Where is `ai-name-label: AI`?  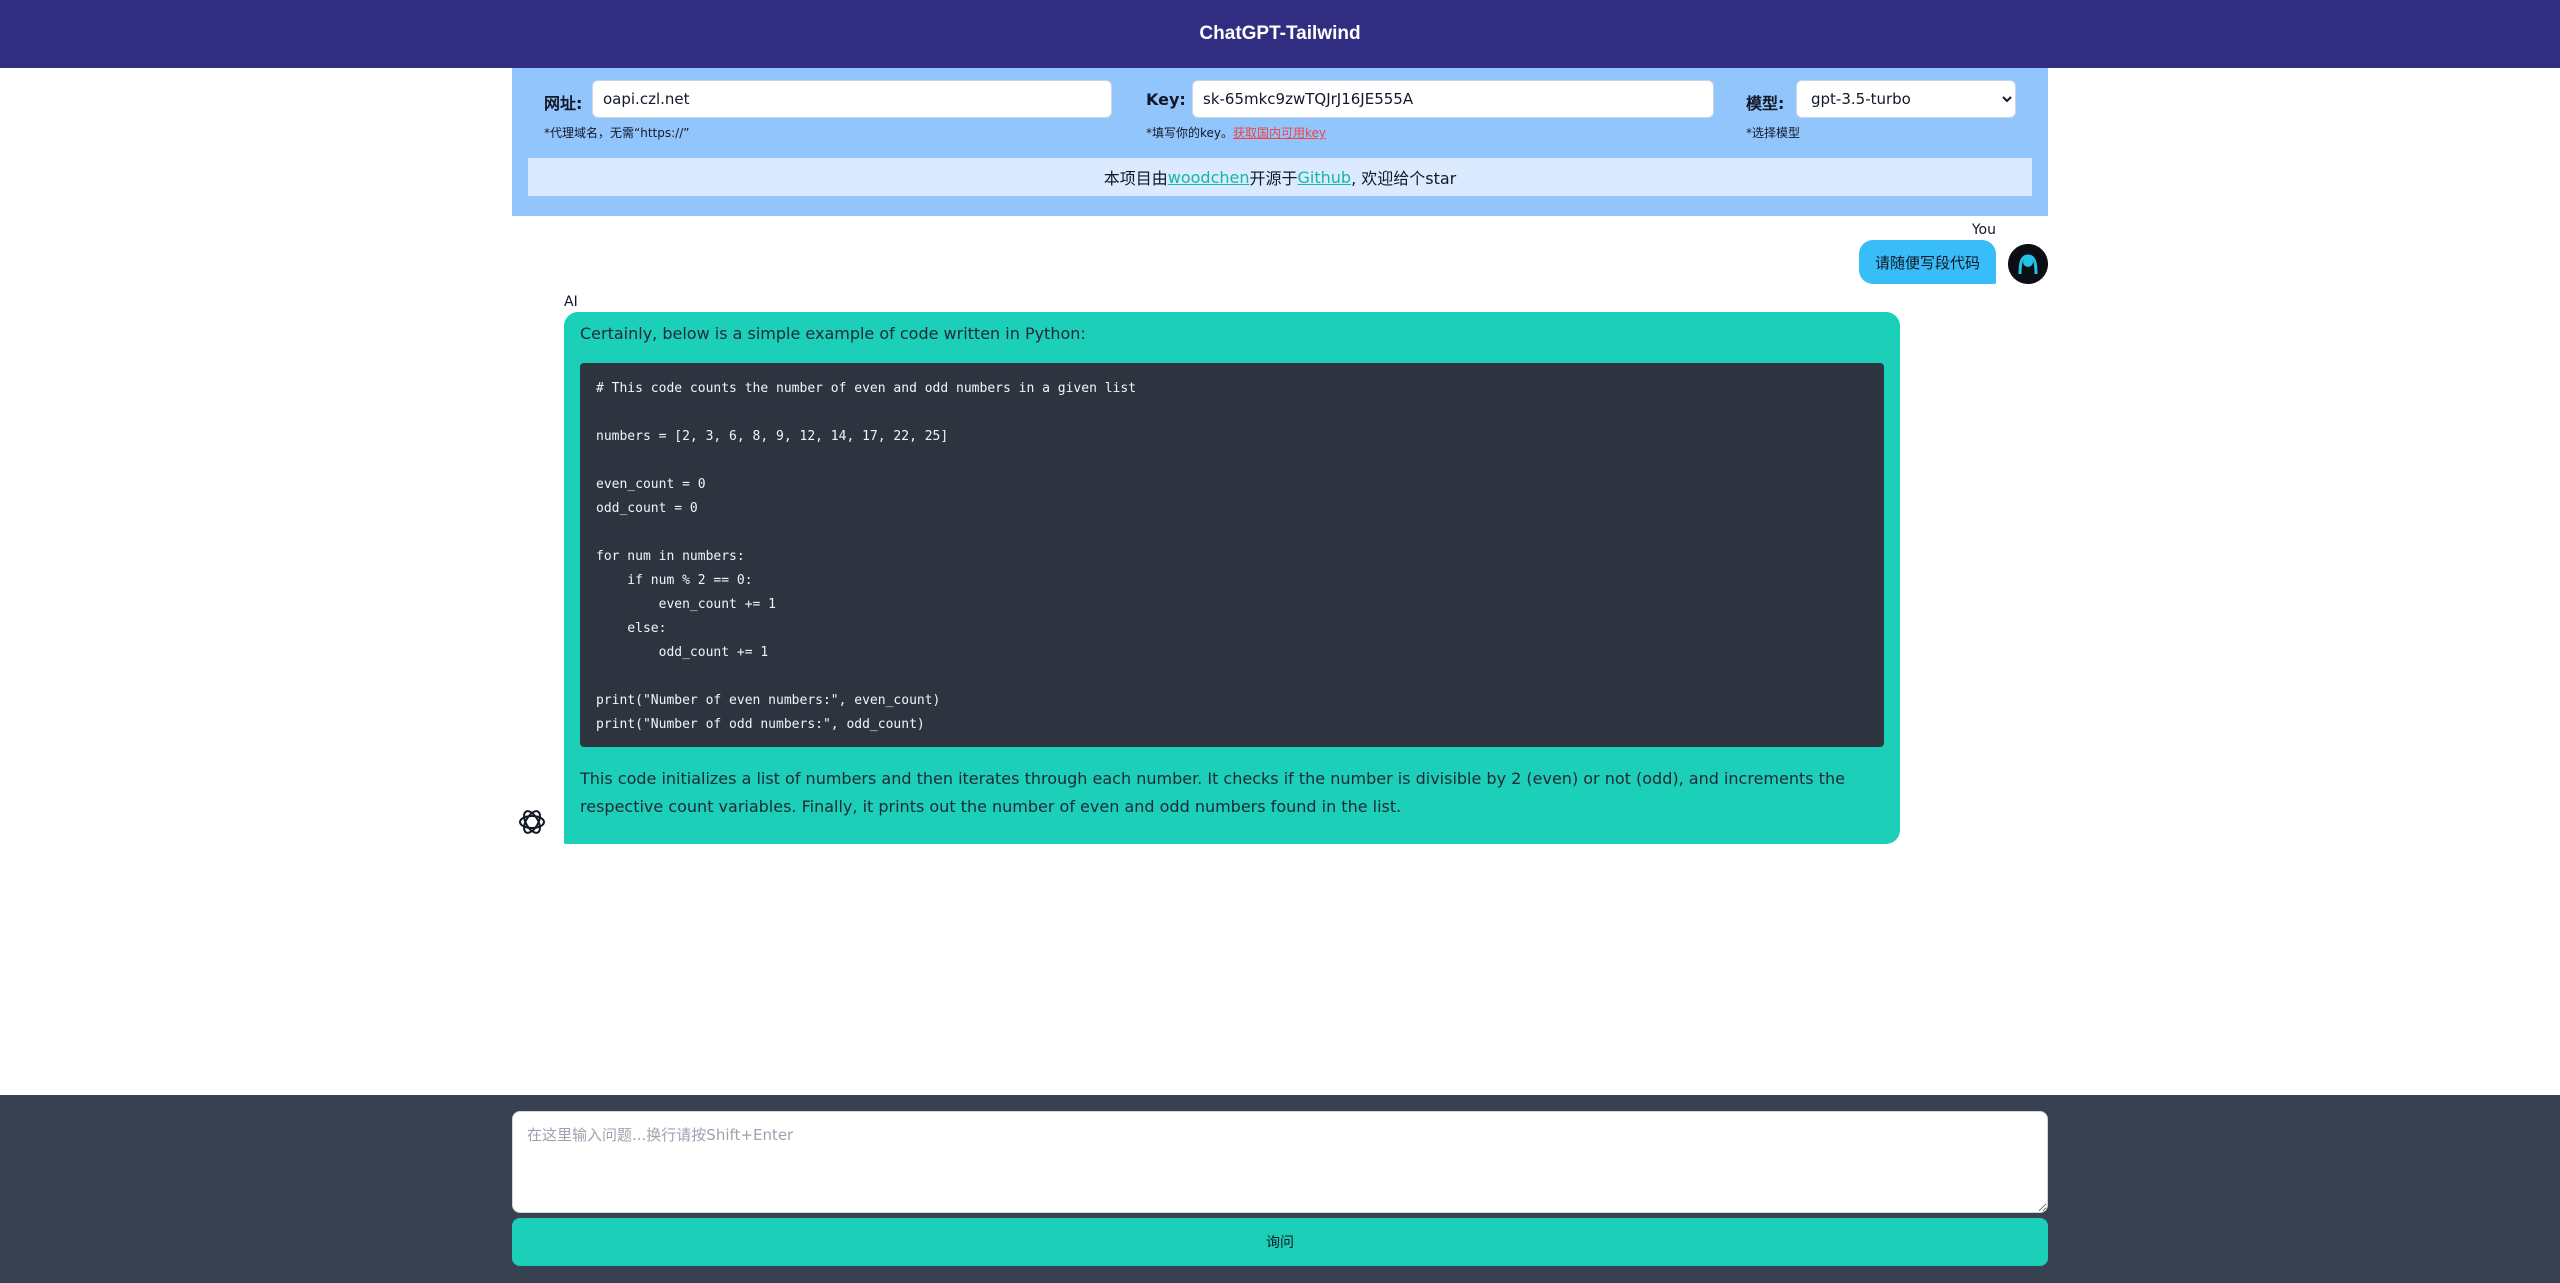 ai-name-label: AI is located at coordinates (571, 302).